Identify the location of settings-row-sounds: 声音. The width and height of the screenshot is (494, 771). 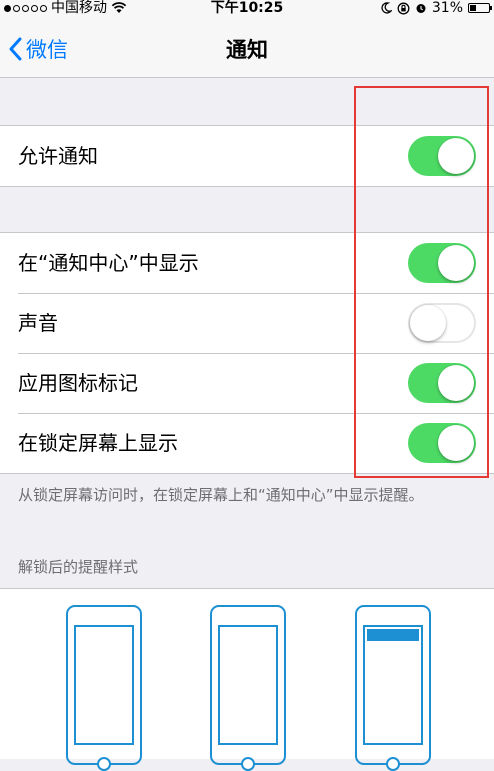
(247, 323).